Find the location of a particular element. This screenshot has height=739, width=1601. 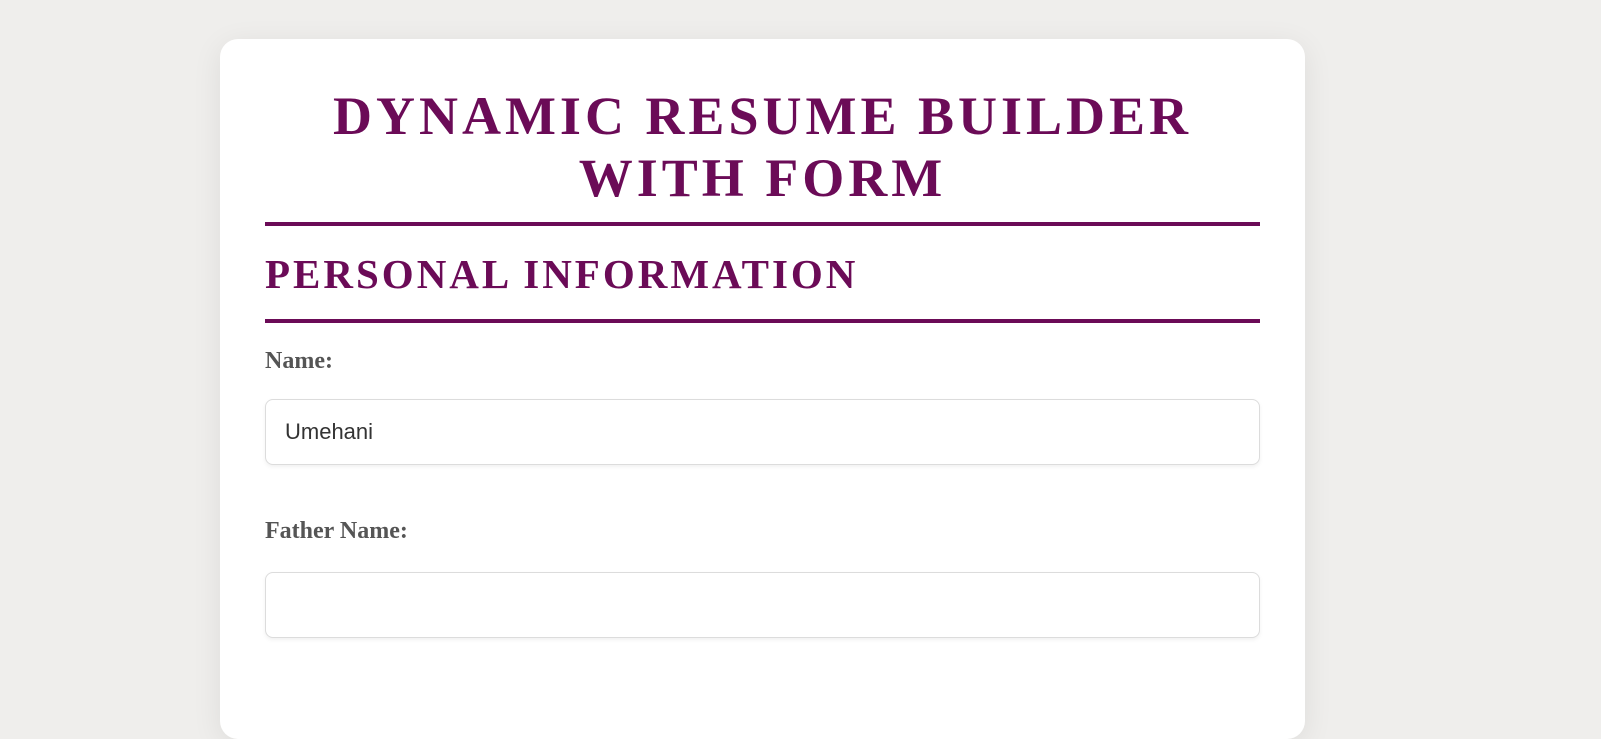

father-name-label: Father Name: is located at coordinates (336, 531).